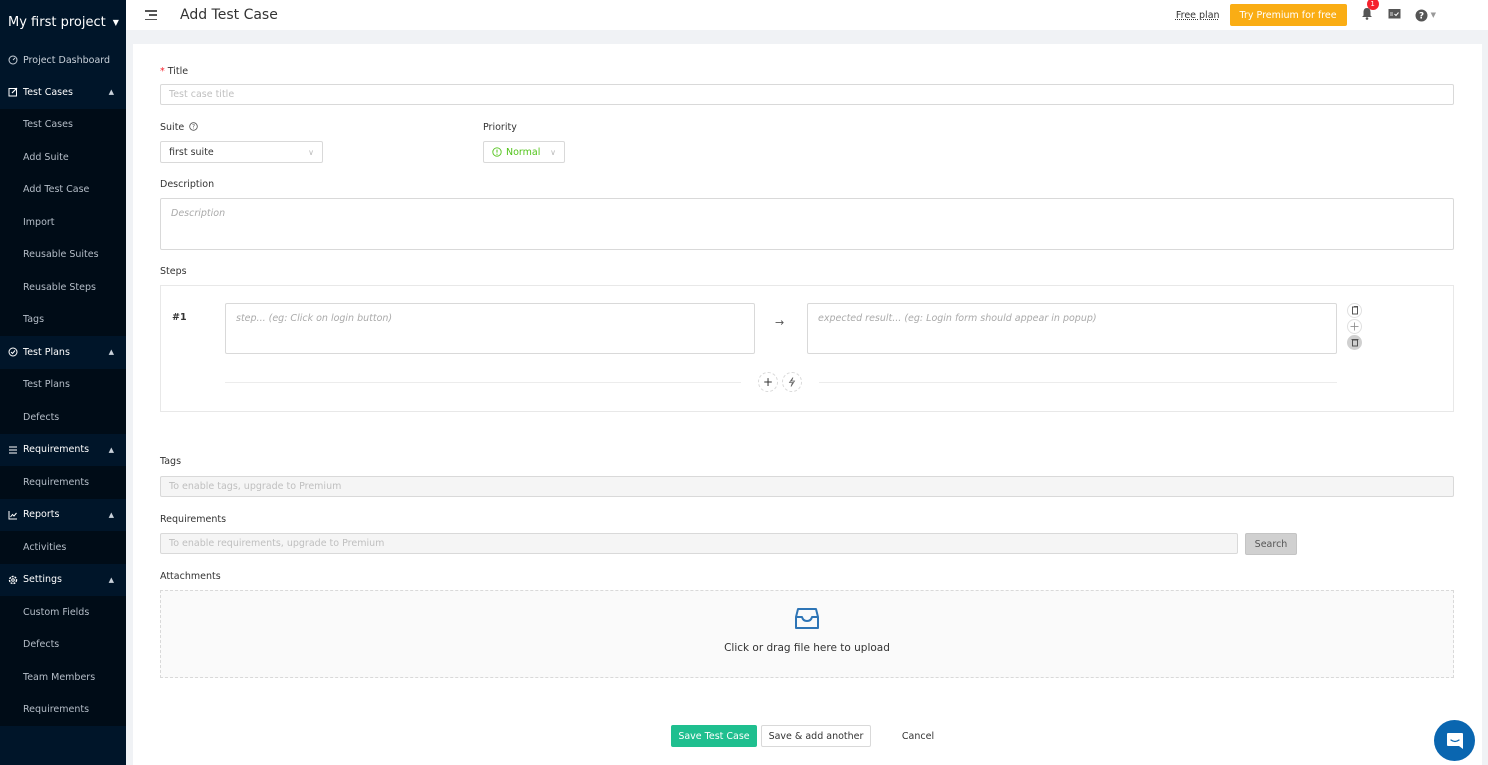 The width and height of the screenshot is (1488, 765). What do you see at coordinates (241, 152) in the screenshot?
I see `suite-select: first suite ∨` at bounding box center [241, 152].